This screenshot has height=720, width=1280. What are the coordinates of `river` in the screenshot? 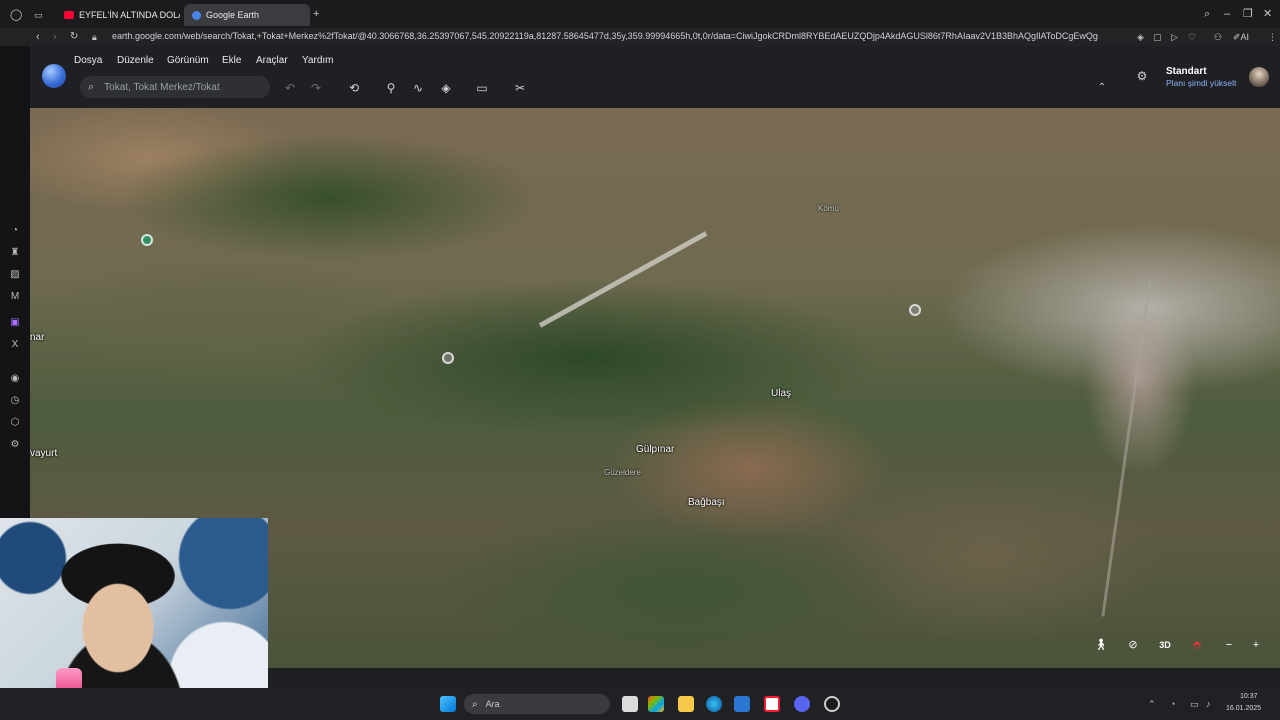 It's located at (1126, 448).